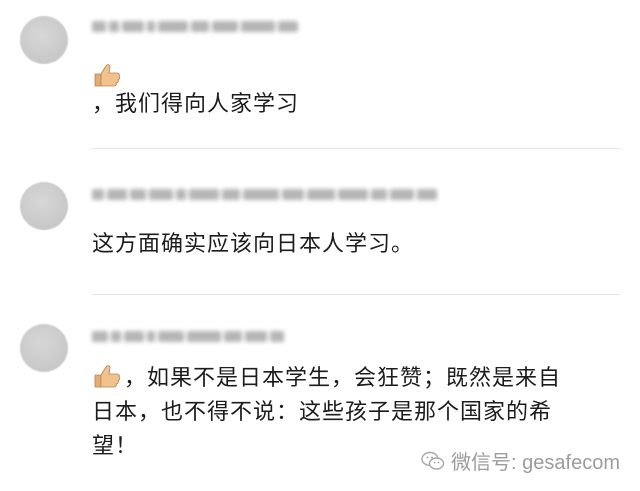  I want to click on comment-text: 这方面确实应该向日本人学习。, so click(253, 244).